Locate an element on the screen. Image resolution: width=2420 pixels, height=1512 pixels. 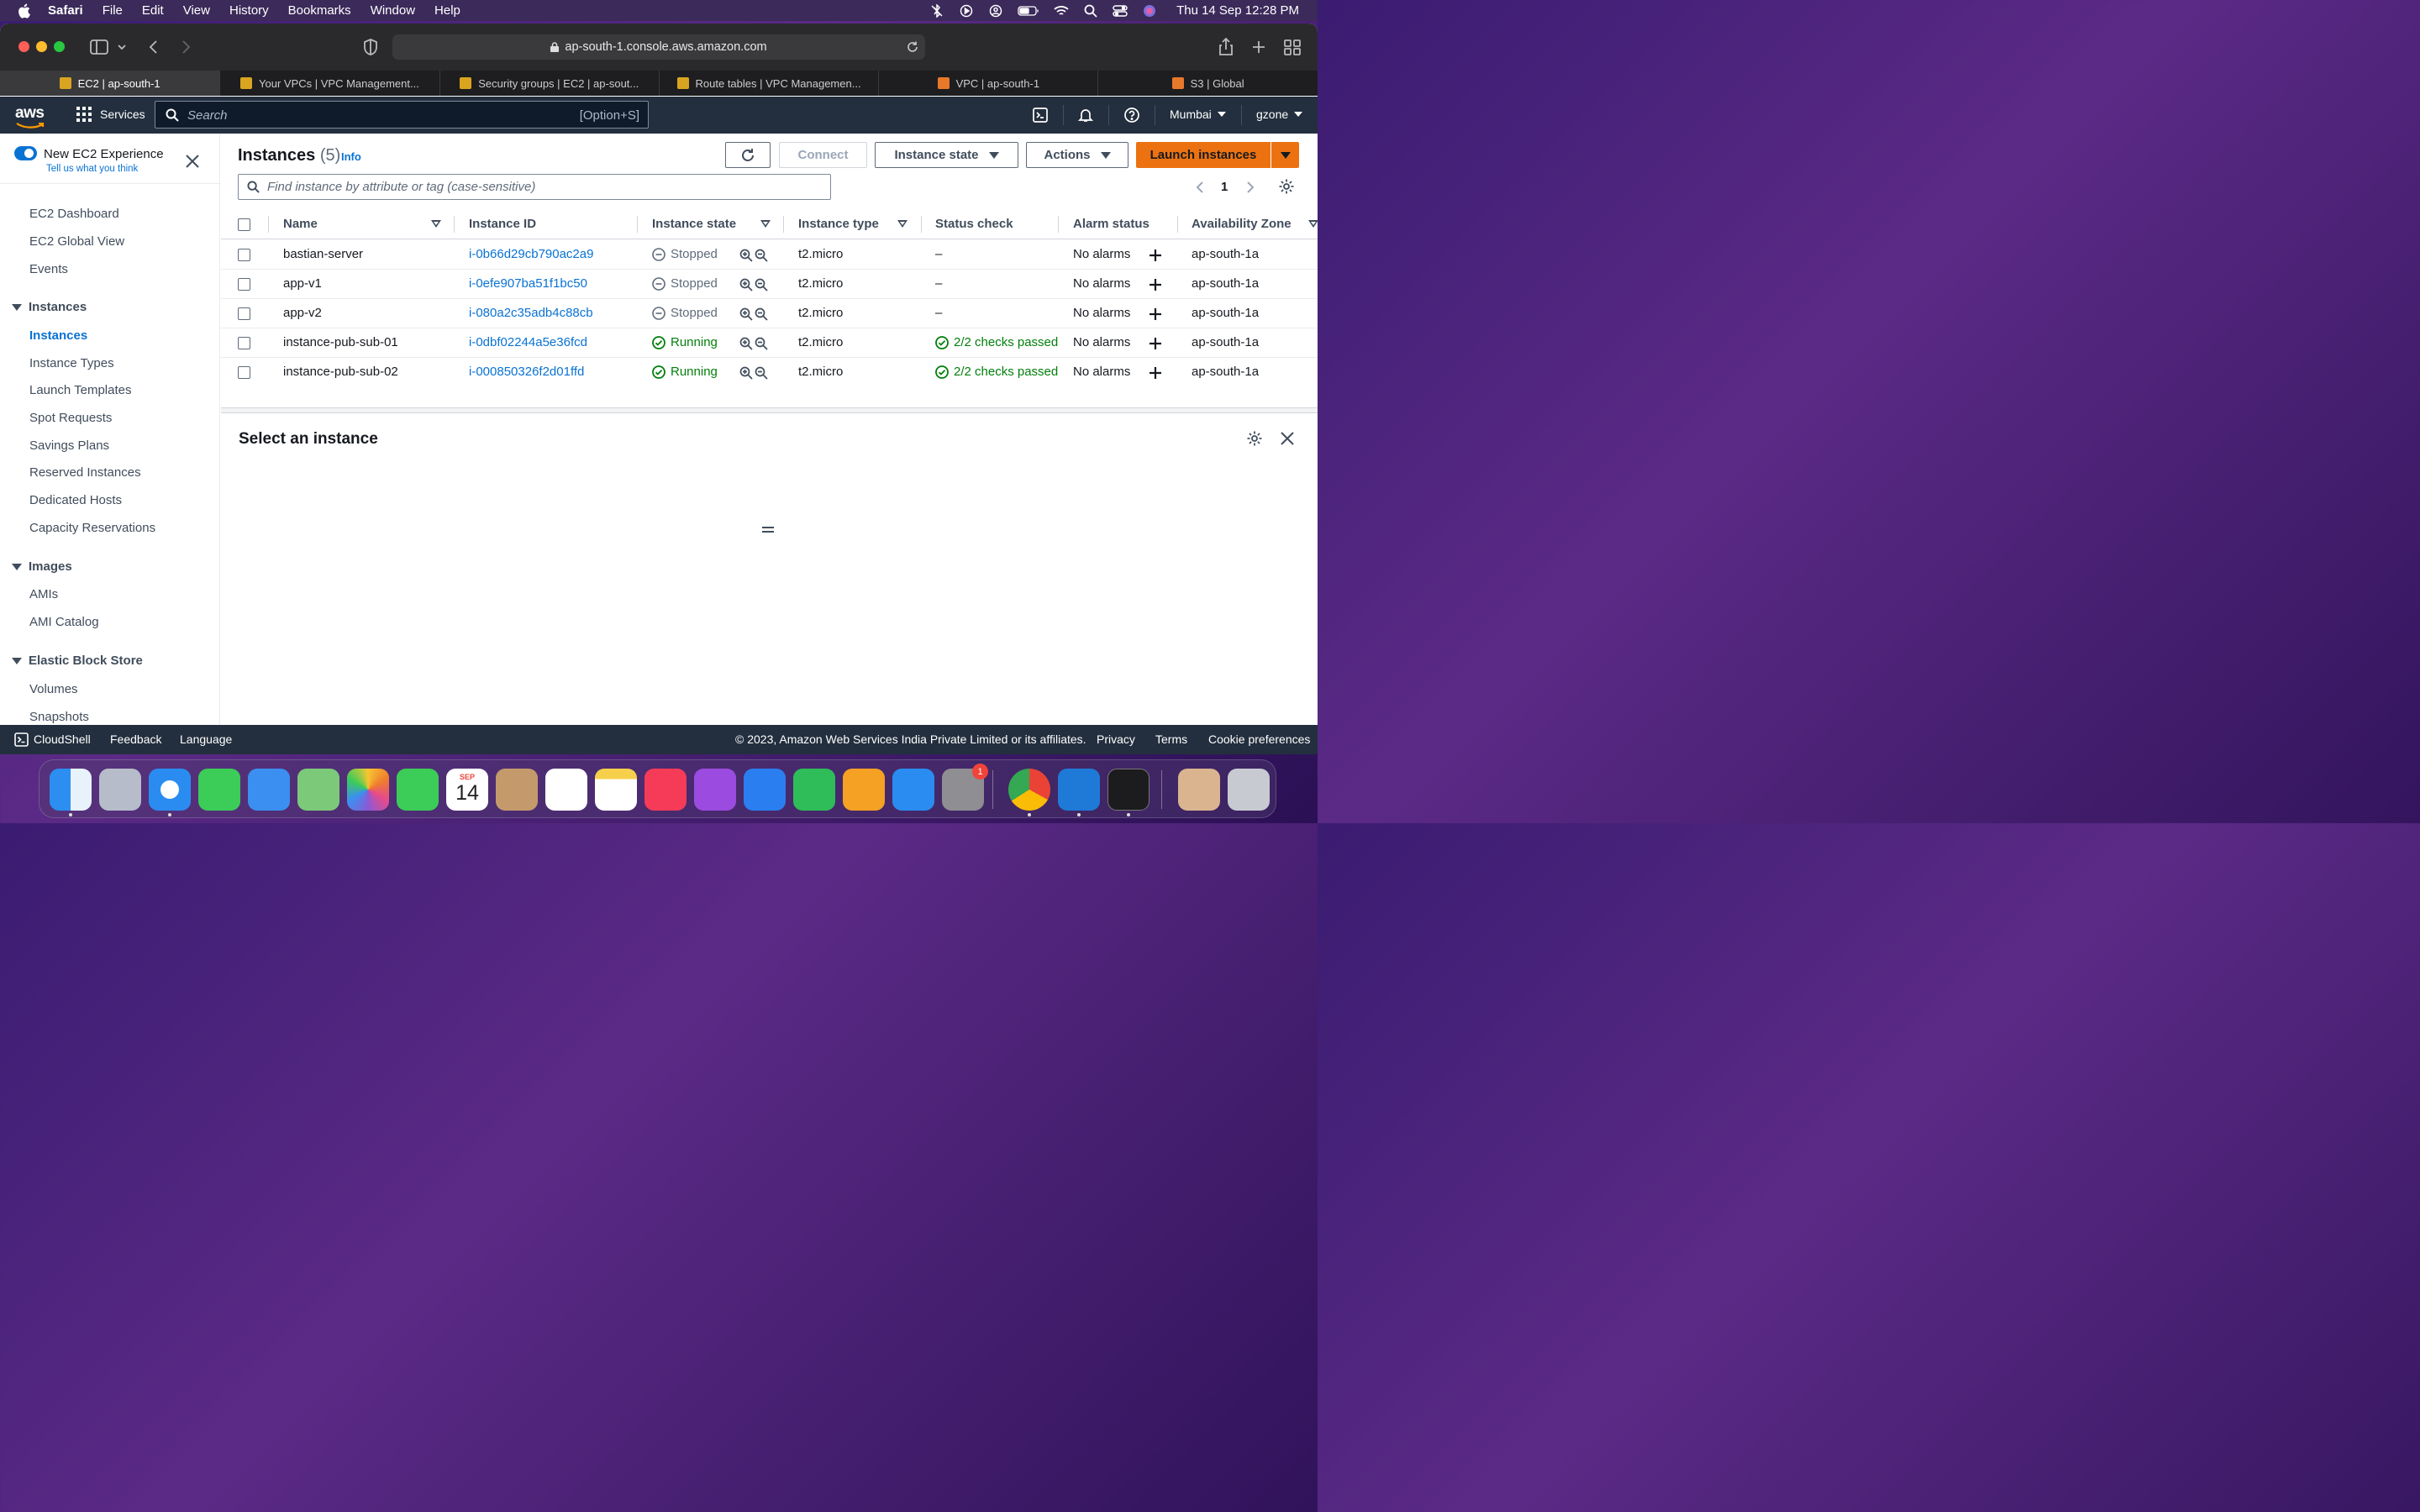
sidebar-item-reserved-instances: Reserved Instances is located at coordinates (85, 472).